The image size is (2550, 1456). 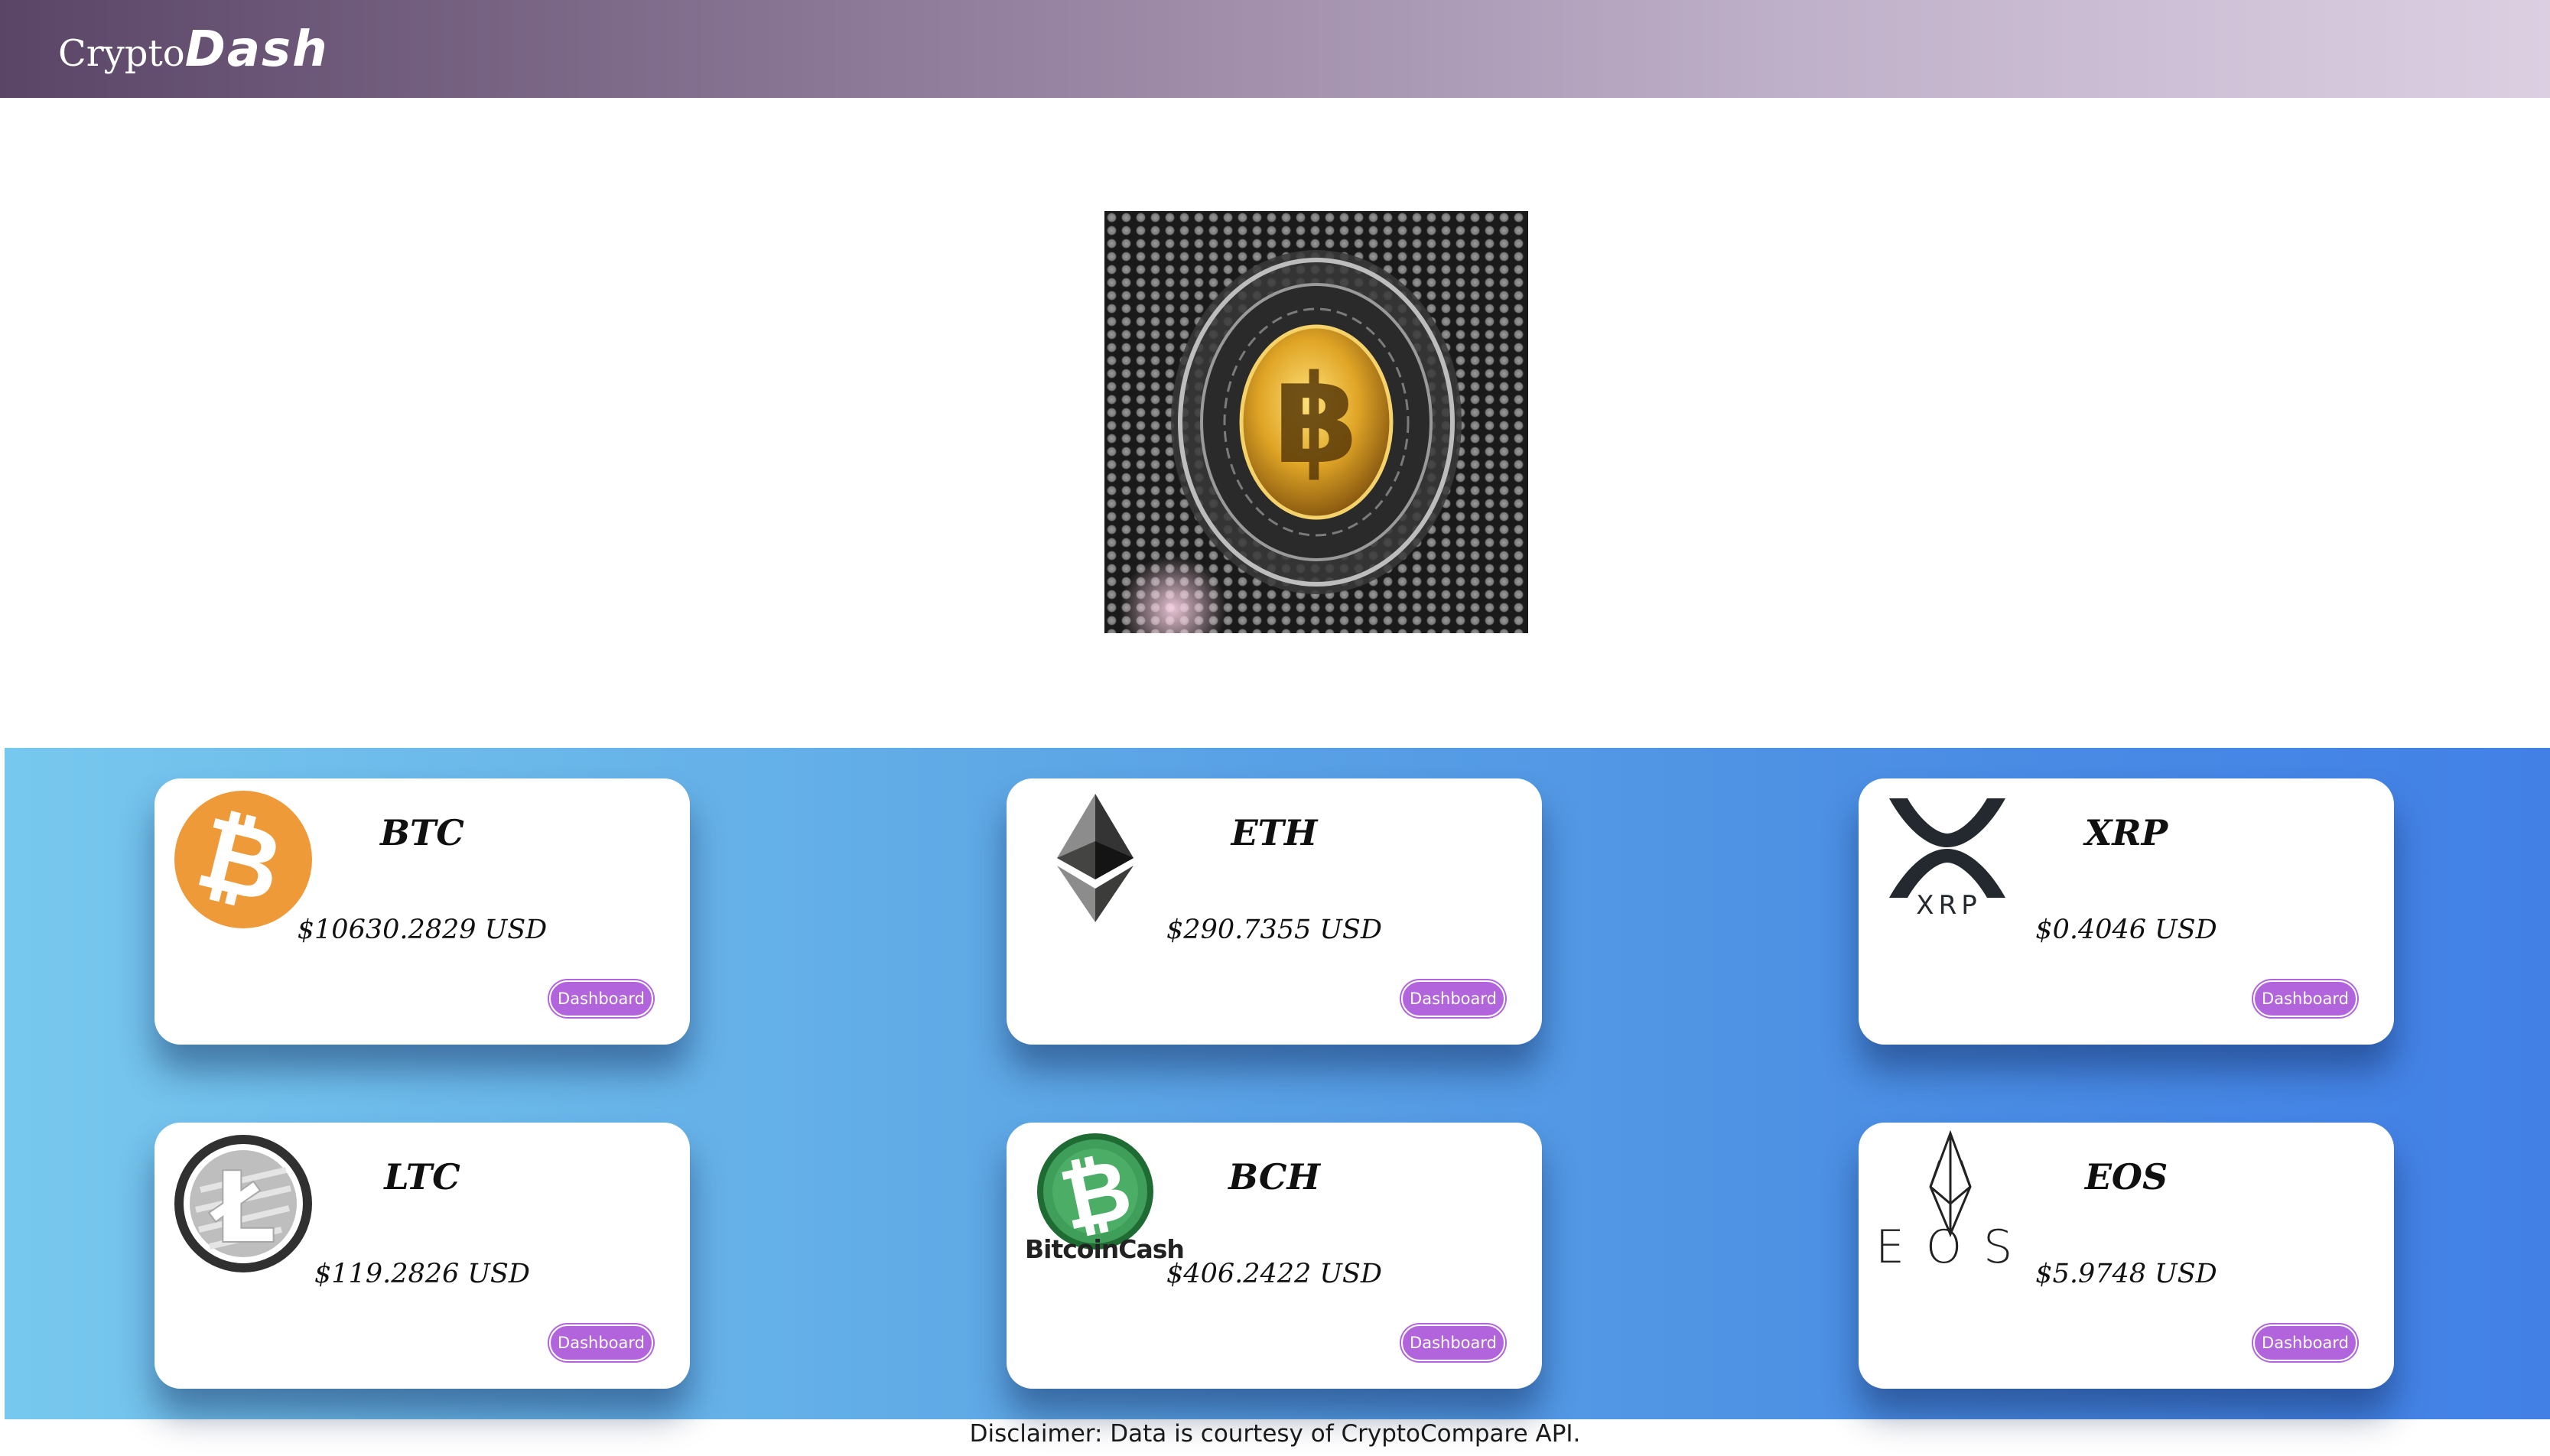 I want to click on coin-price: $0.4046 USD, so click(x=2126, y=930).